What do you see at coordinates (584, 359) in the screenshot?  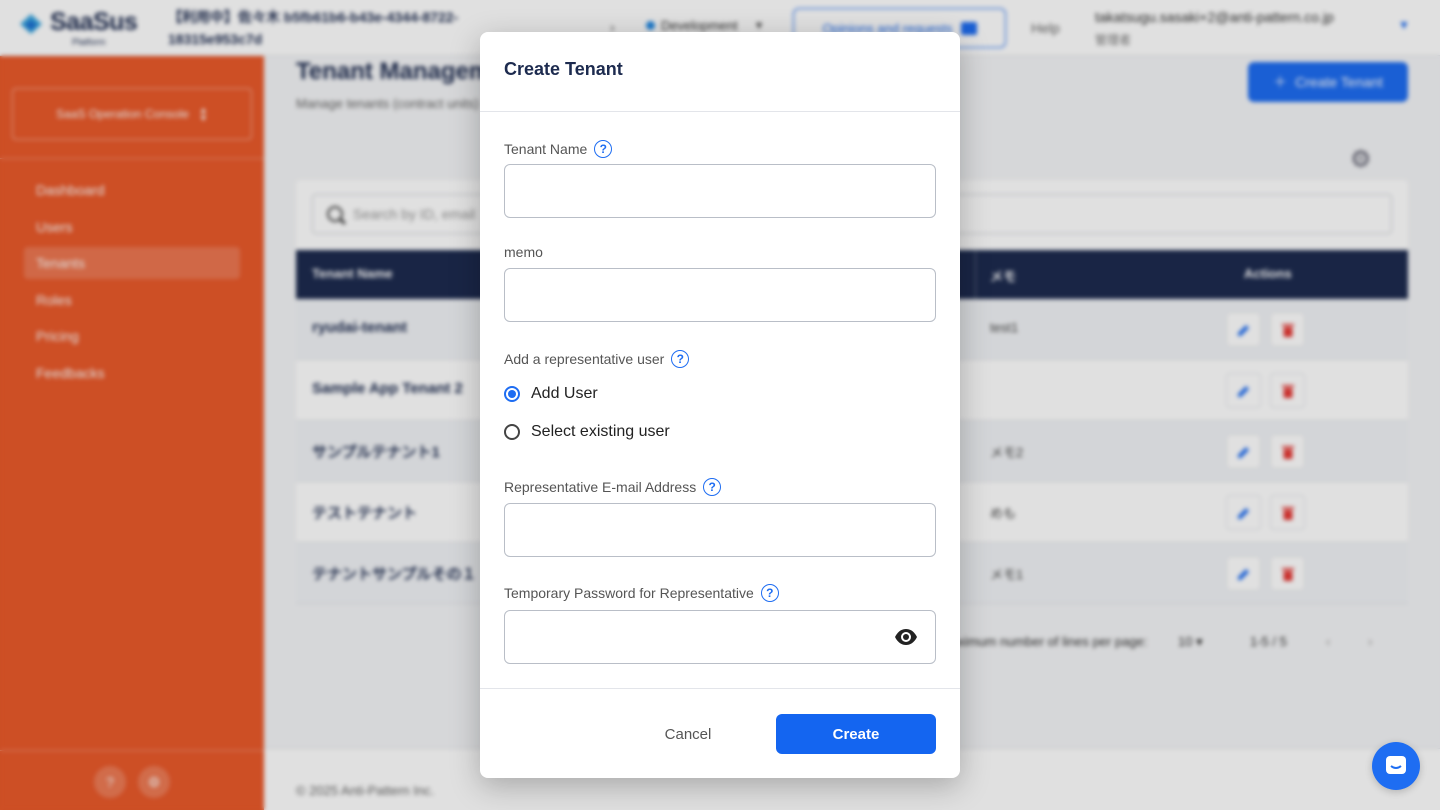 I see `representative-user-label-text: Add a representative user` at bounding box center [584, 359].